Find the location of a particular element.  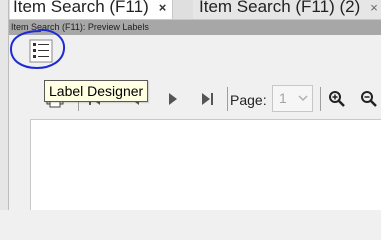

chevron-down-icon is located at coordinates (303, 98).